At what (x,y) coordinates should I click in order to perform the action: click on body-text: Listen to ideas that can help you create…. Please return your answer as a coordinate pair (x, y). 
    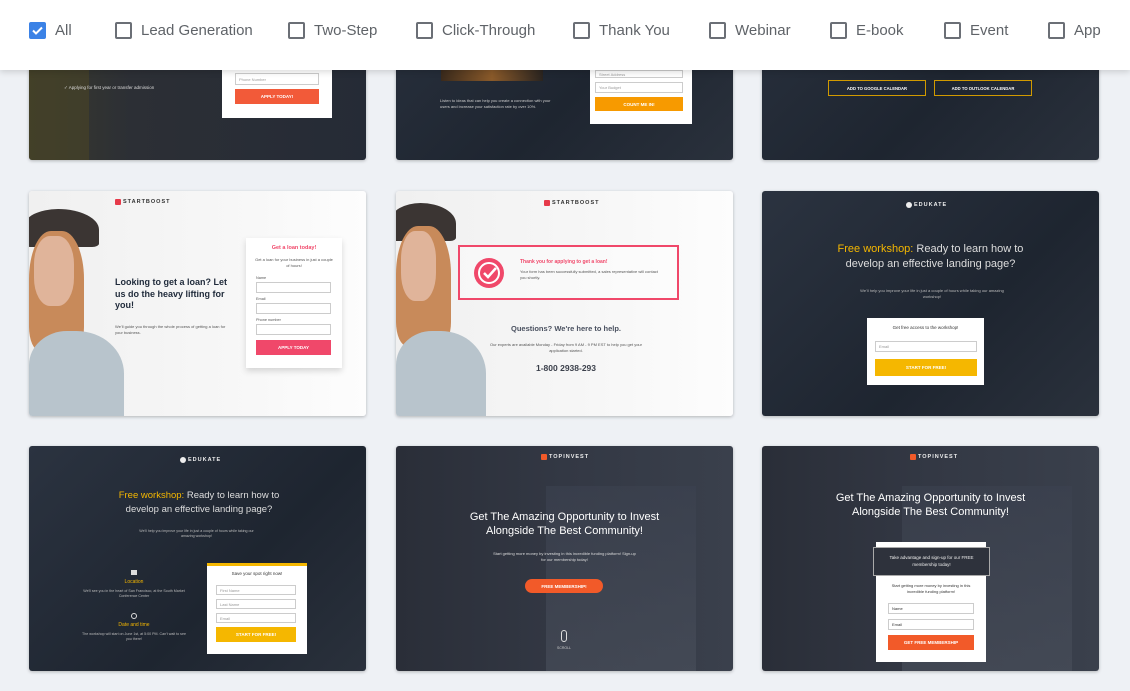
    Looking at the image, I should click on (495, 103).